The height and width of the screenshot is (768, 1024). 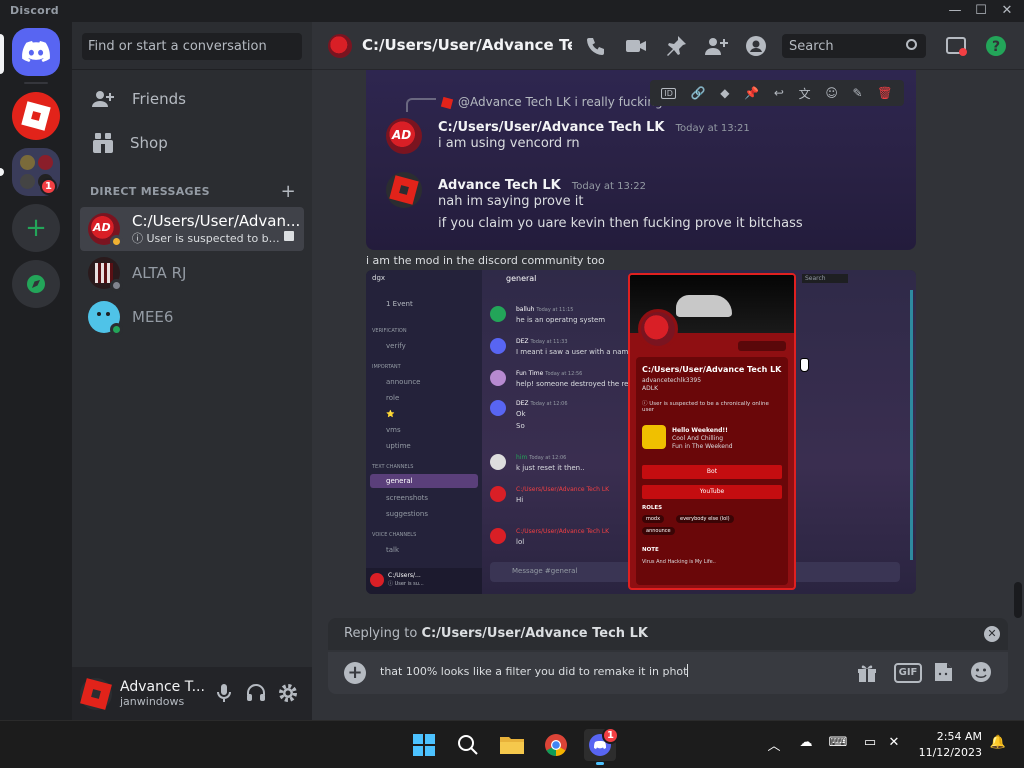 What do you see at coordinates (36, 284) in the screenshot?
I see `explore-servers-button` at bounding box center [36, 284].